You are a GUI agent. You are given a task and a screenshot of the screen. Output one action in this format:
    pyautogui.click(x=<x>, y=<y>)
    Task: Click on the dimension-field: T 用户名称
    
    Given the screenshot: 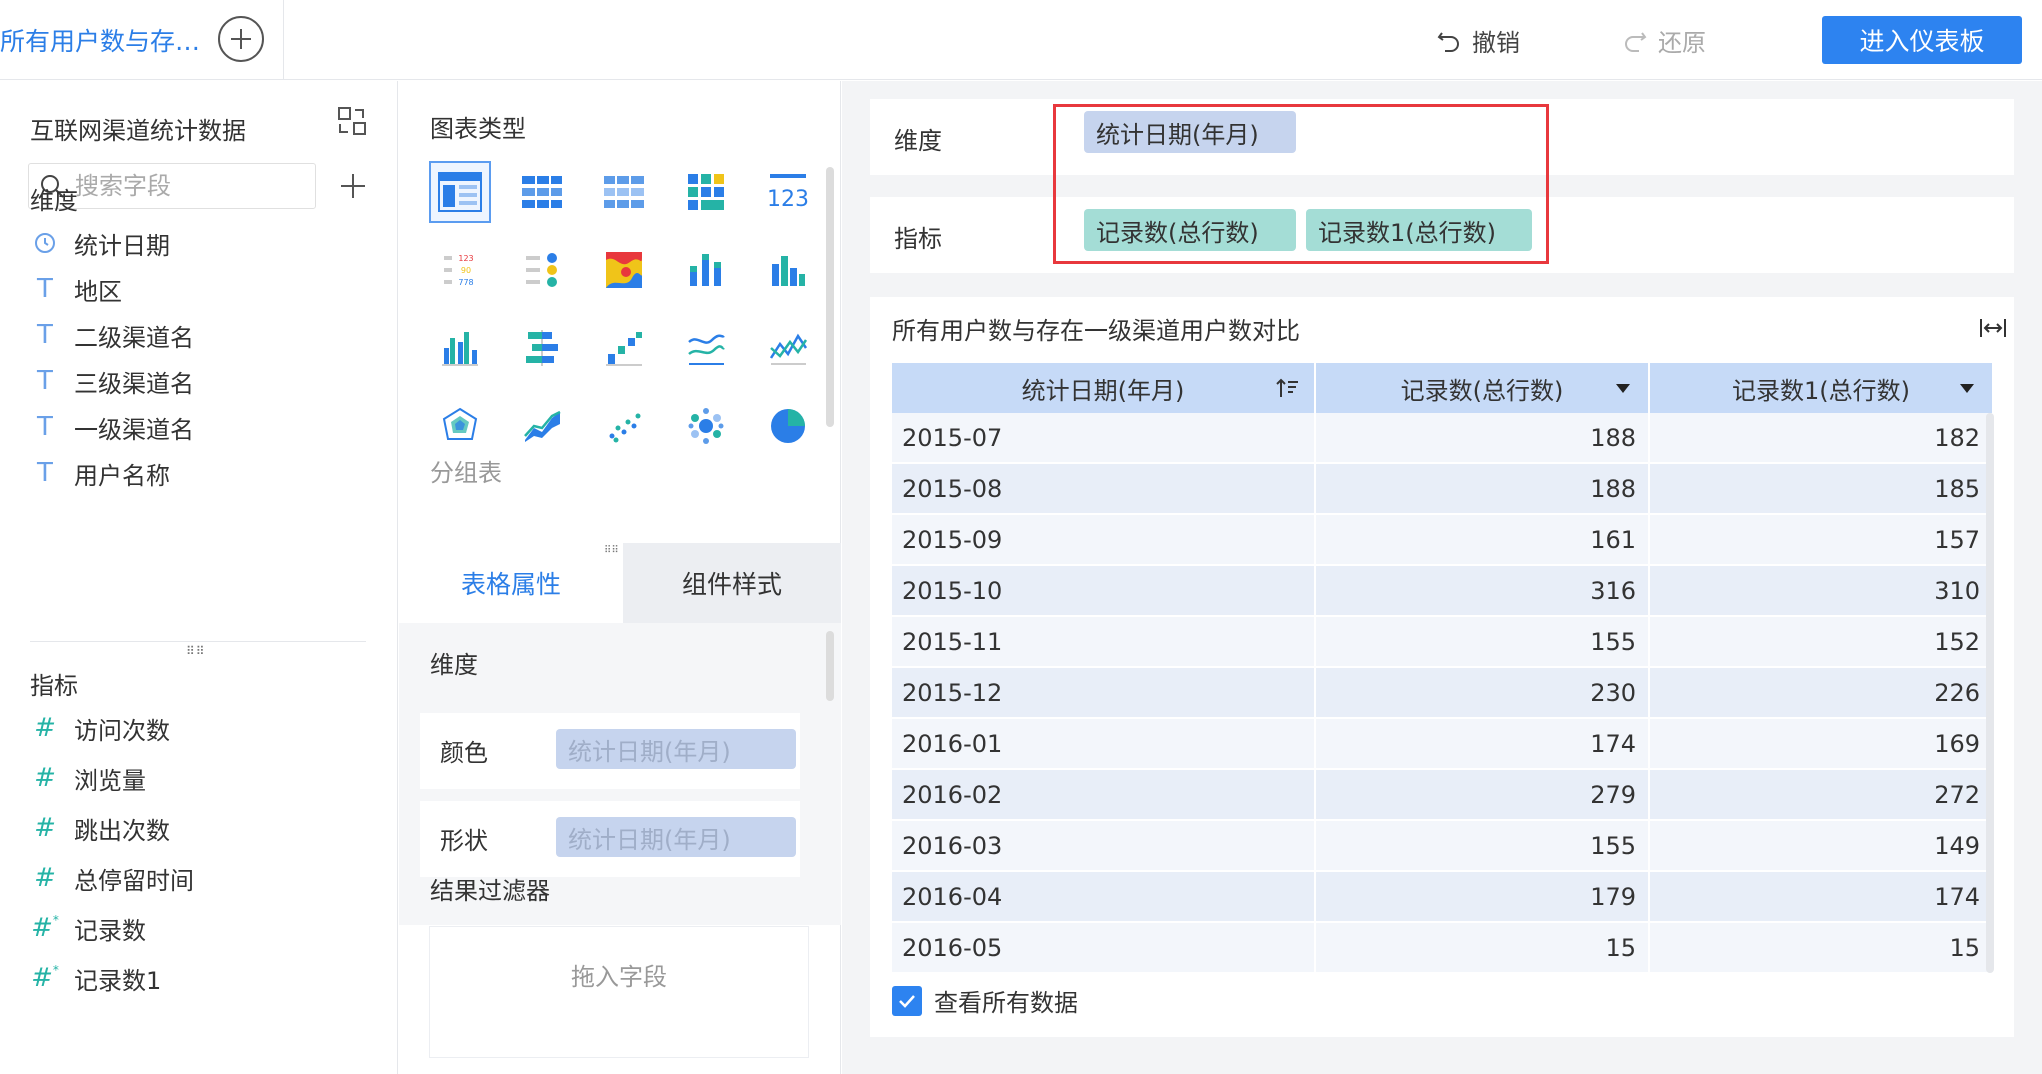 What is the action you would take?
    pyautogui.click(x=100, y=473)
    